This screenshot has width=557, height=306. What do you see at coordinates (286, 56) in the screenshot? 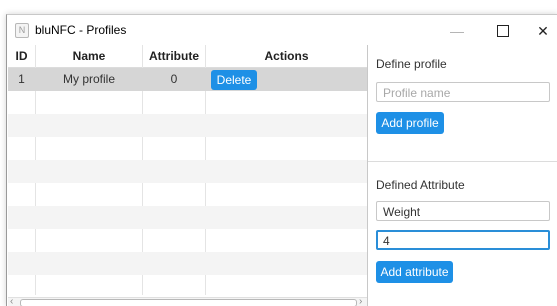
I see `column-header-actions: Actions` at bounding box center [286, 56].